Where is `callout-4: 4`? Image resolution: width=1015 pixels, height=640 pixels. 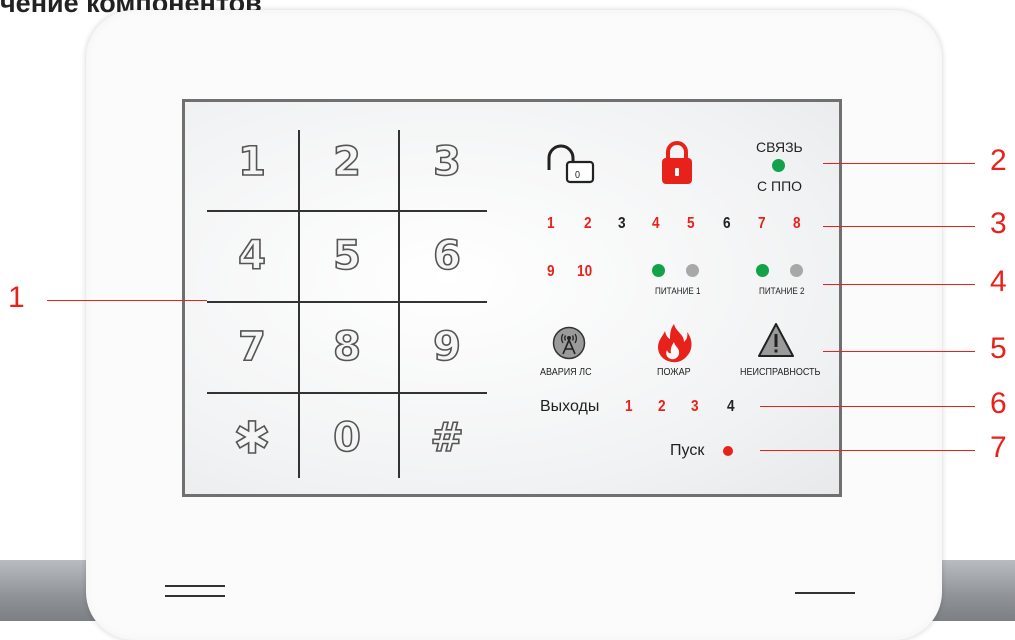
callout-4: 4 is located at coordinates (998, 281).